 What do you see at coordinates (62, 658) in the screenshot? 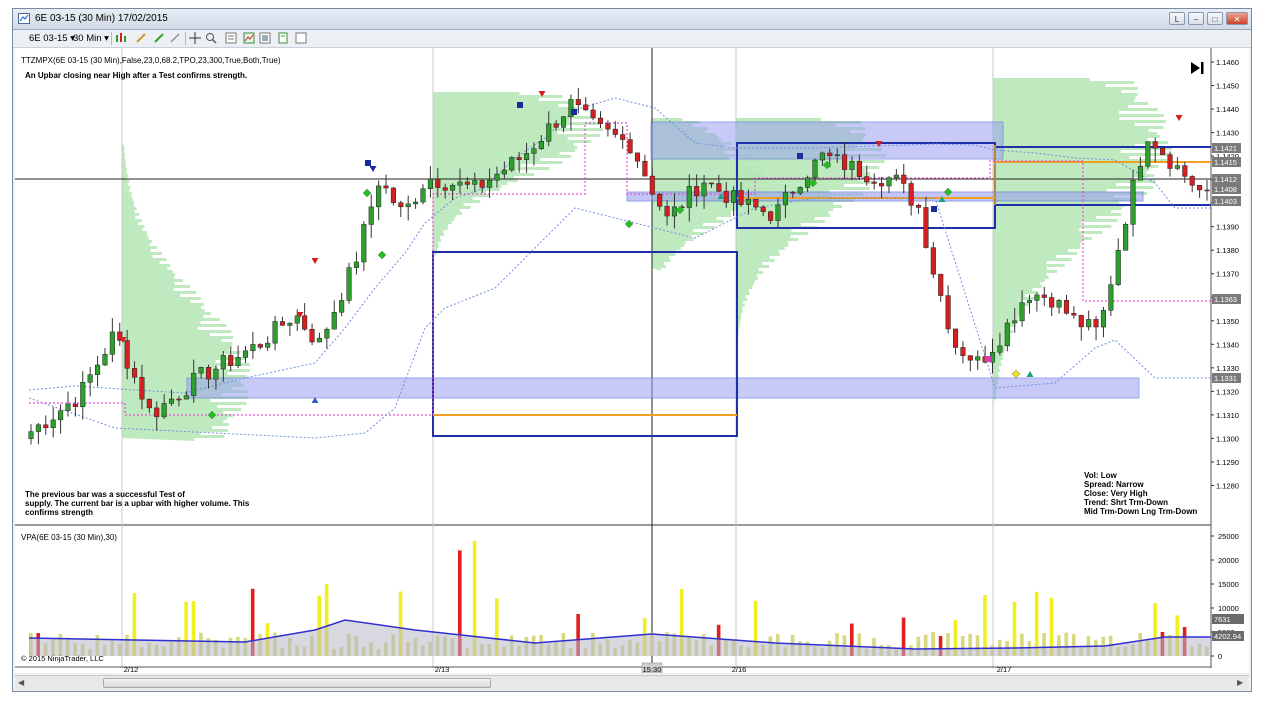
I see `copyright-text: © 2015 NinjaTrader, LLC` at bounding box center [62, 658].